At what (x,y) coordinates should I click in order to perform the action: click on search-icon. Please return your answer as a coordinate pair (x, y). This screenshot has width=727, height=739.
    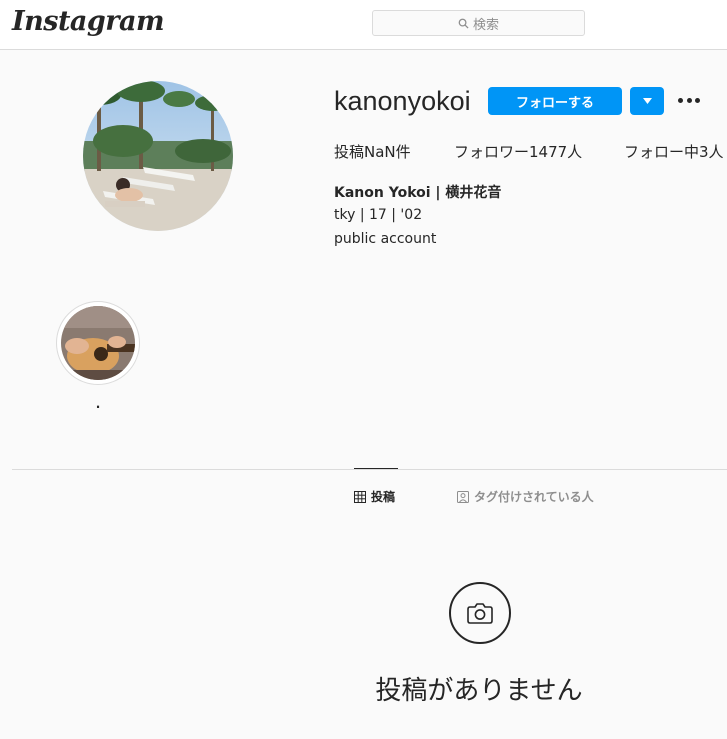
    Looking at the image, I should click on (463, 23).